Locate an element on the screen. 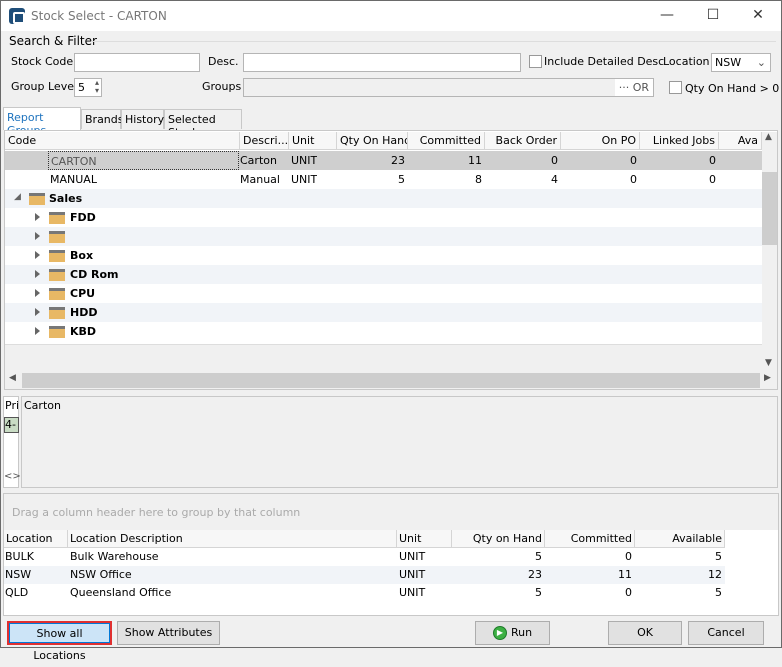 The width and height of the screenshot is (782, 667). stock-row-manual: MANUAL Manual UNIT 5 8 4 0 0 is located at coordinates (383, 179).